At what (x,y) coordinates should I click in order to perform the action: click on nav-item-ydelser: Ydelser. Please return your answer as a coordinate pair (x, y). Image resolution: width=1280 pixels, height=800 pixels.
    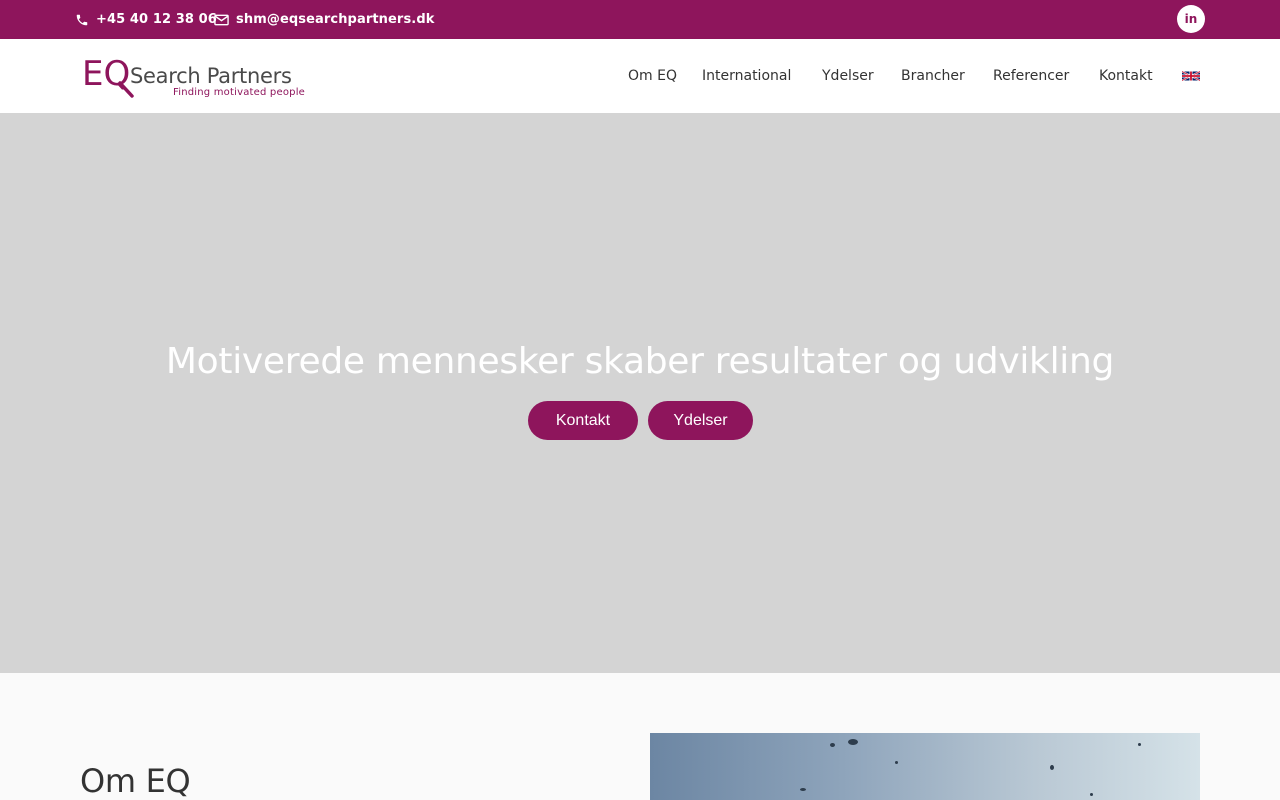
    Looking at the image, I should click on (848, 76).